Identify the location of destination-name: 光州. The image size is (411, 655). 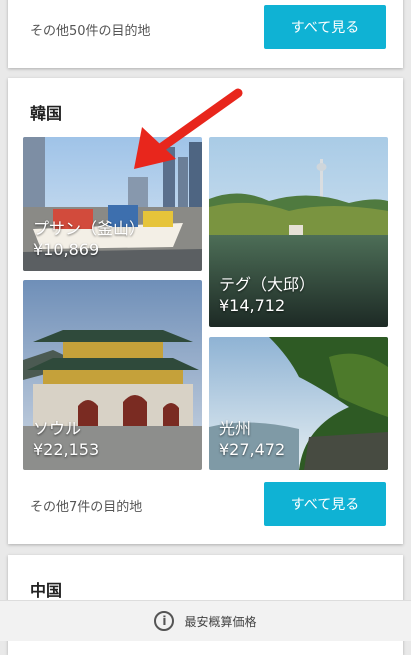
(235, 428).